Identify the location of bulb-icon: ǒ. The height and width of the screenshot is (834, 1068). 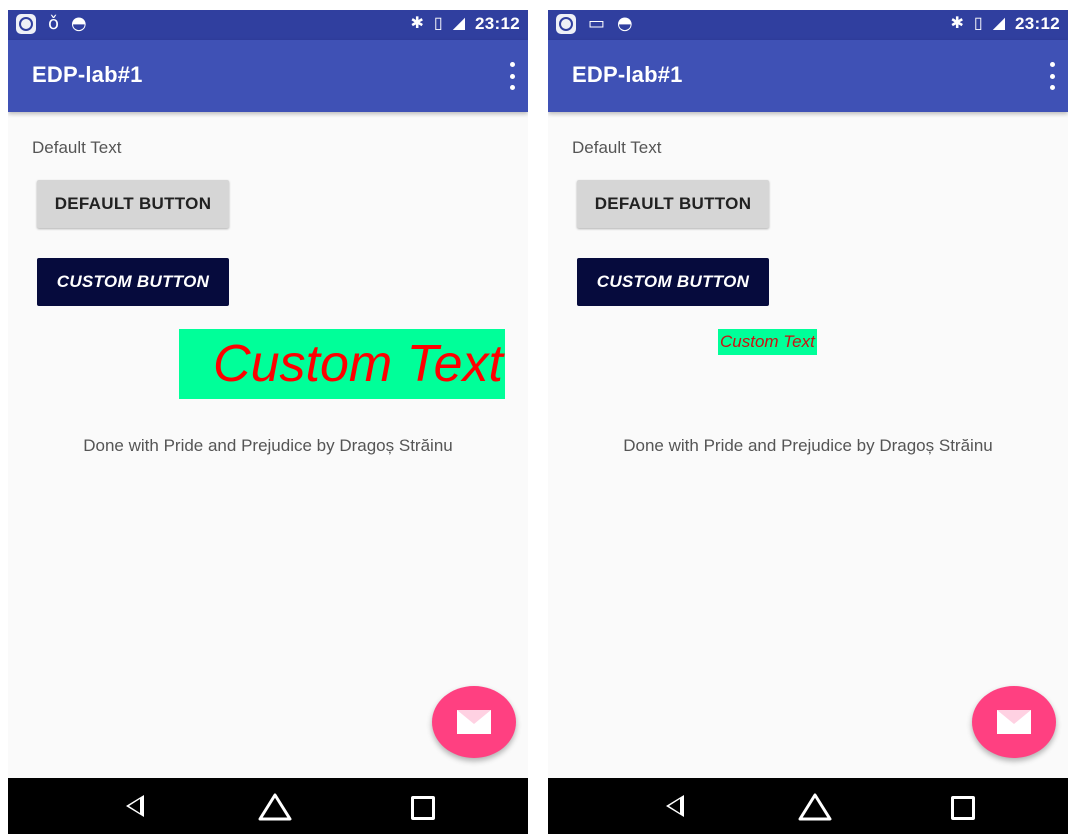
(54, 23).